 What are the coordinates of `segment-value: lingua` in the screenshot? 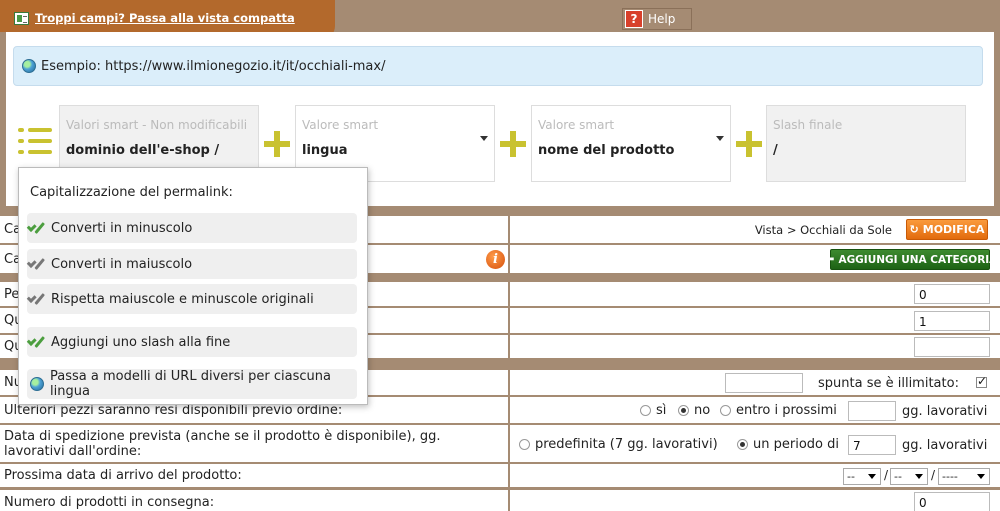 It's located at (325, 150).